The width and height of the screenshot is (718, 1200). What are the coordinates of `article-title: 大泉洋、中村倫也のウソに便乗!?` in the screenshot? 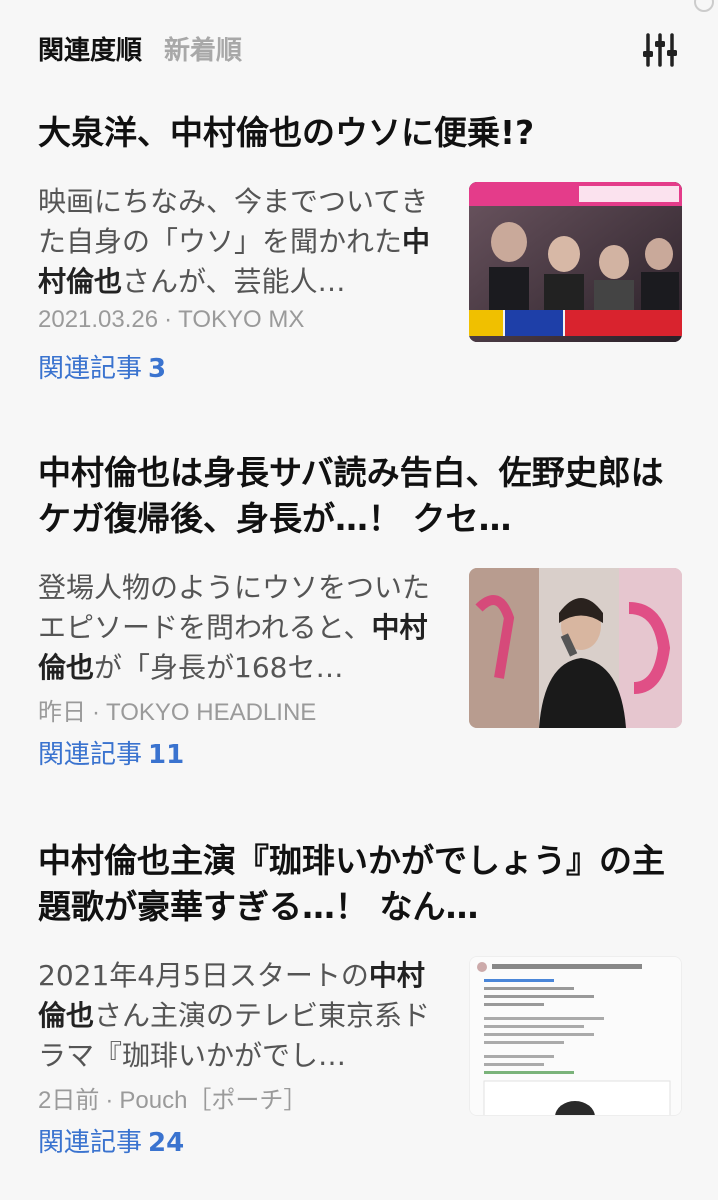 It's located at (360, 133).